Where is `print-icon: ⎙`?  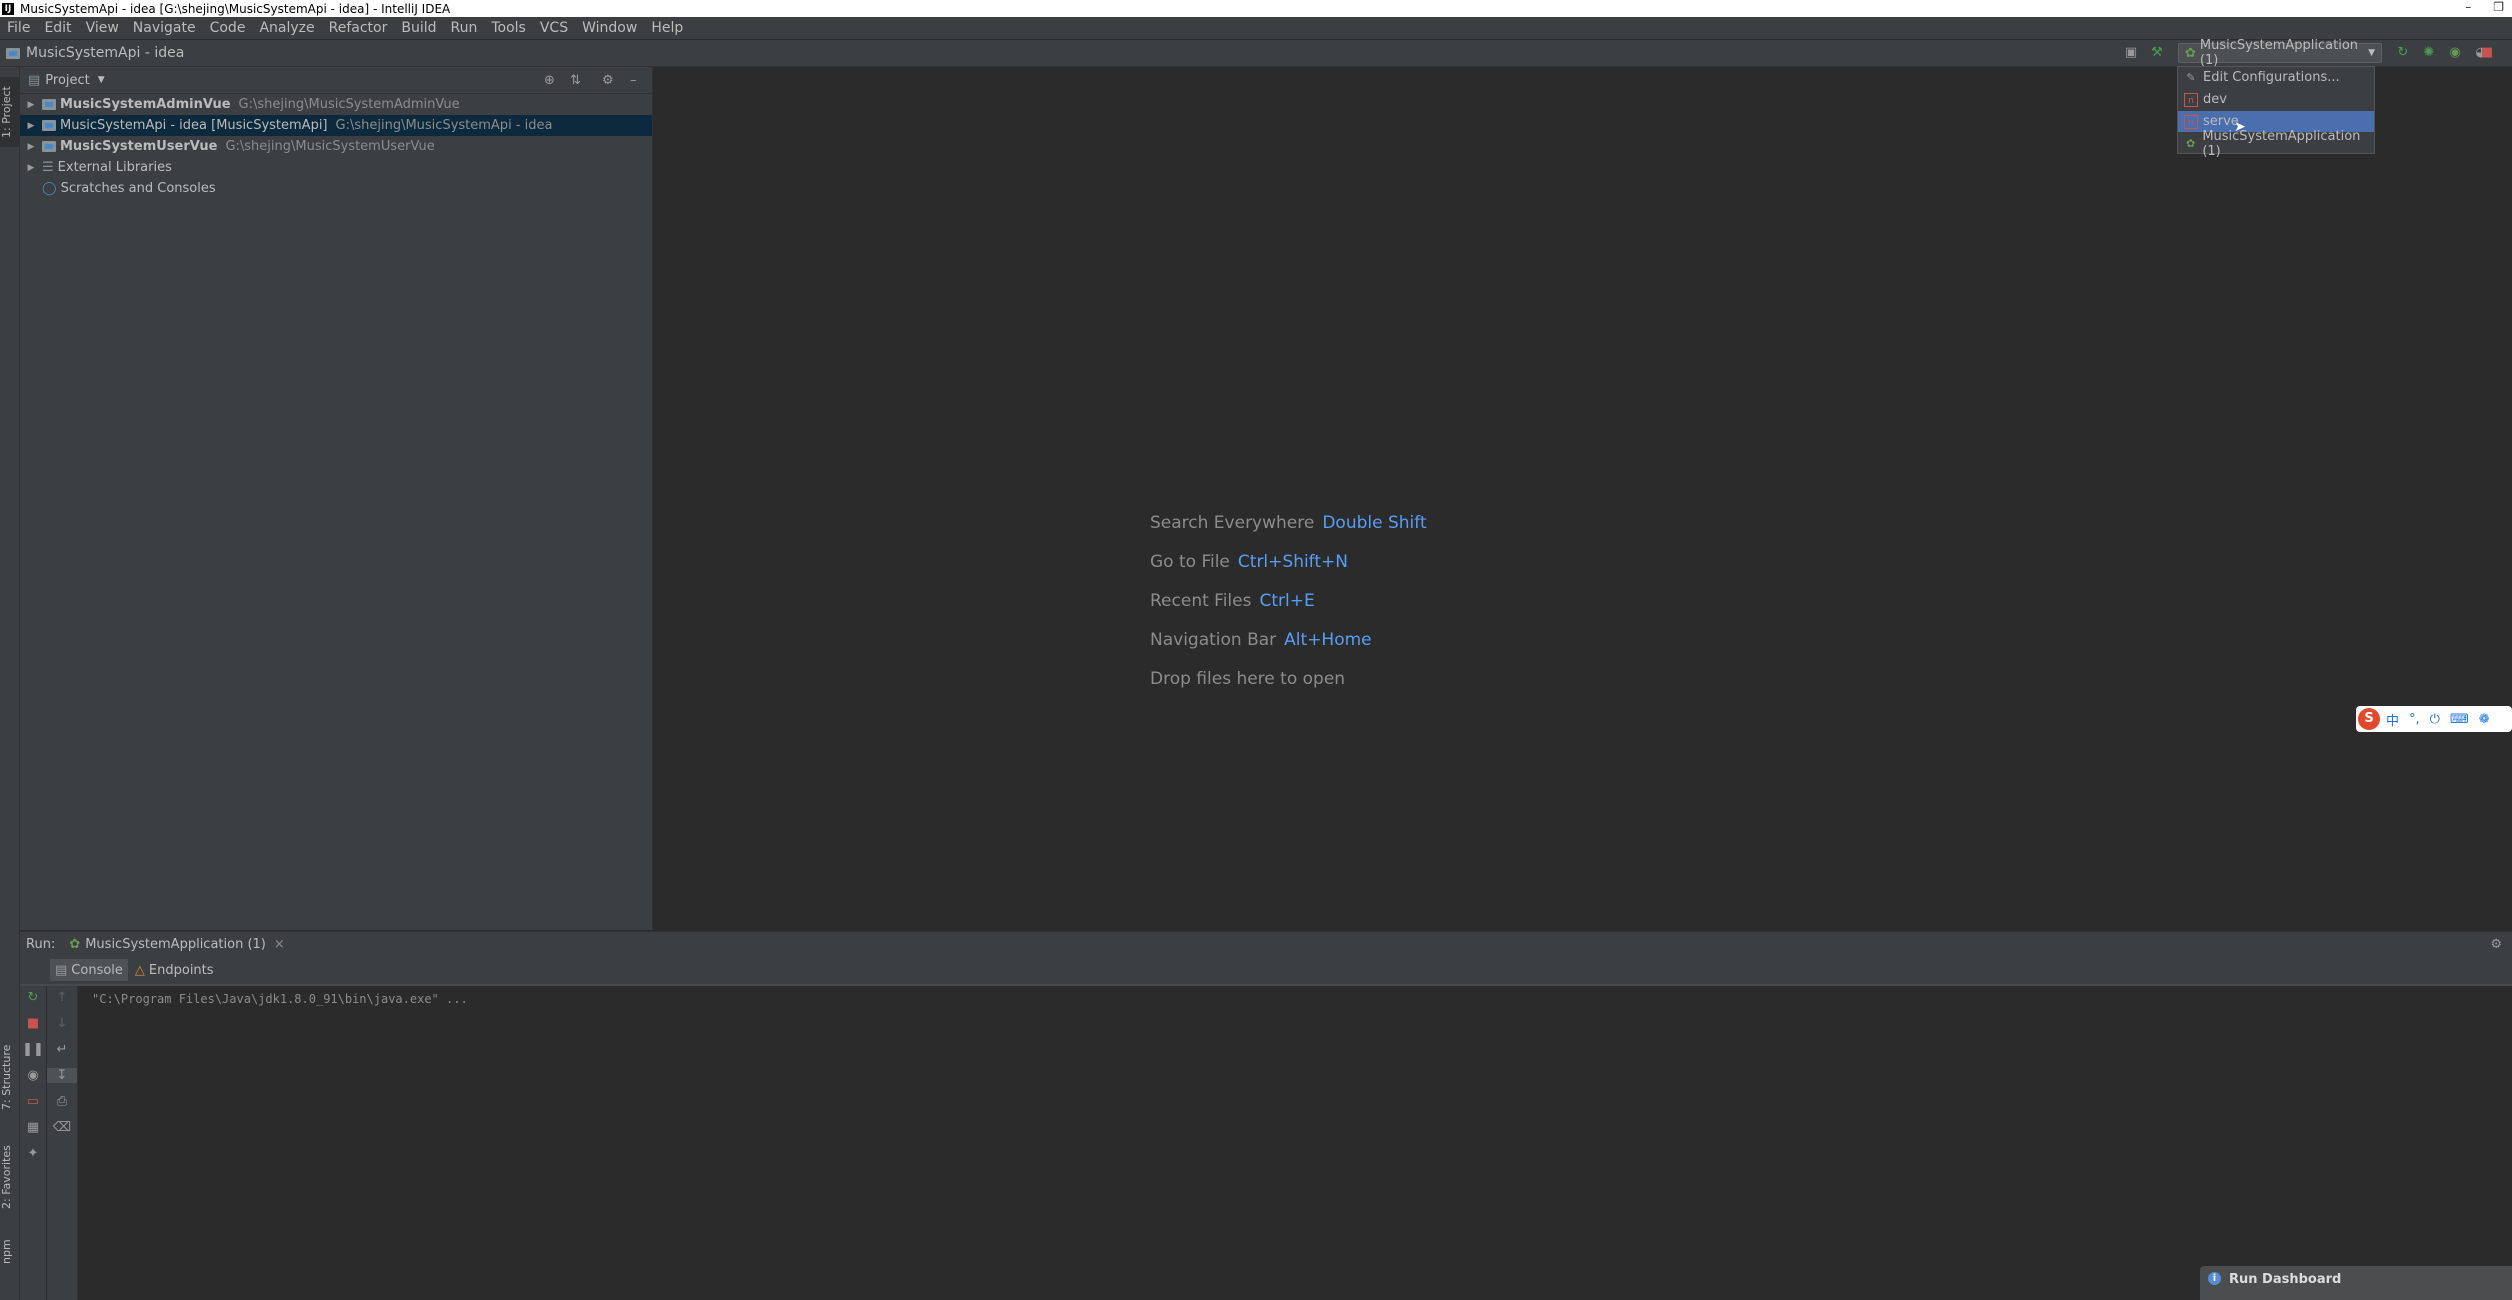
print-icon: ⎙ is located at coordinates (62, 1101).